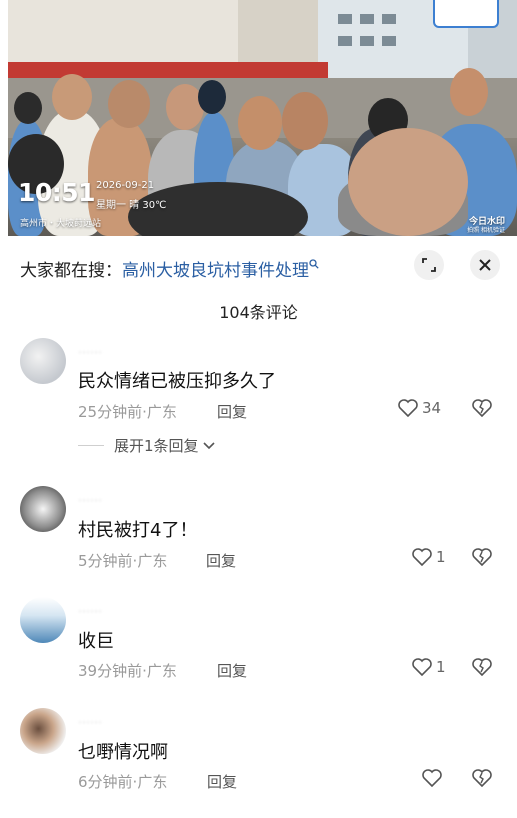  I want to click on comment-time: 25分钟前, so click(110, 412).